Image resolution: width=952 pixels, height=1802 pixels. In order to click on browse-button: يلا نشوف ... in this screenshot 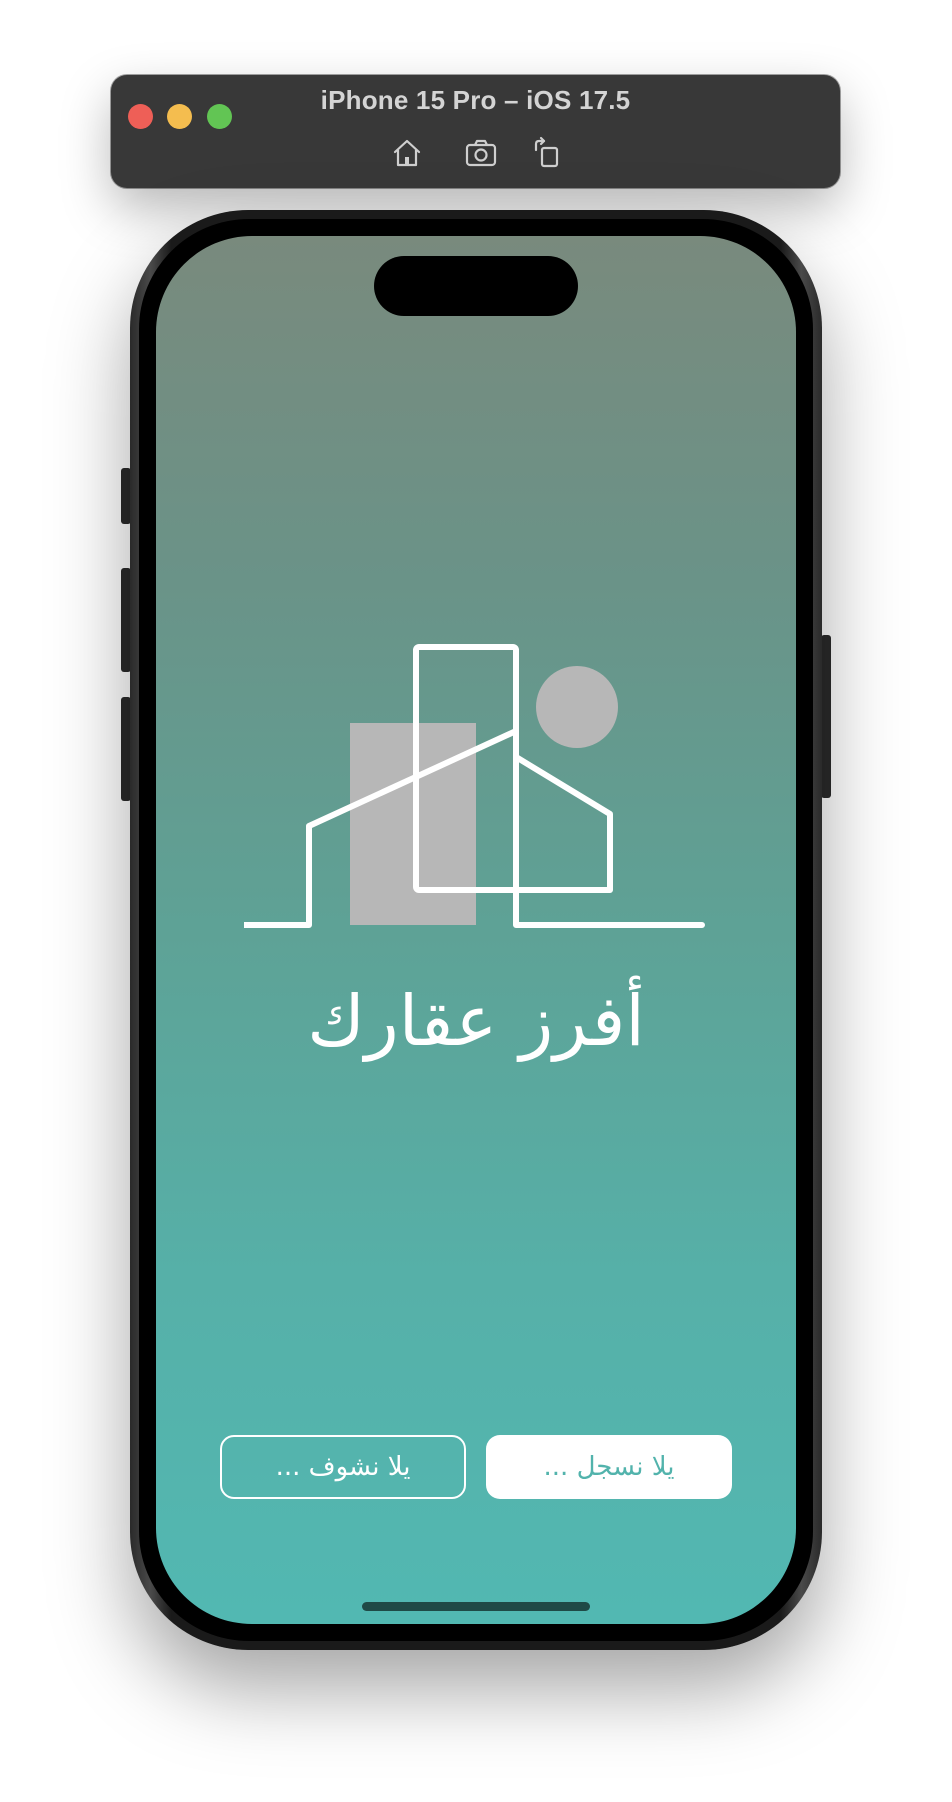, I will do `click(343, 1467)`.